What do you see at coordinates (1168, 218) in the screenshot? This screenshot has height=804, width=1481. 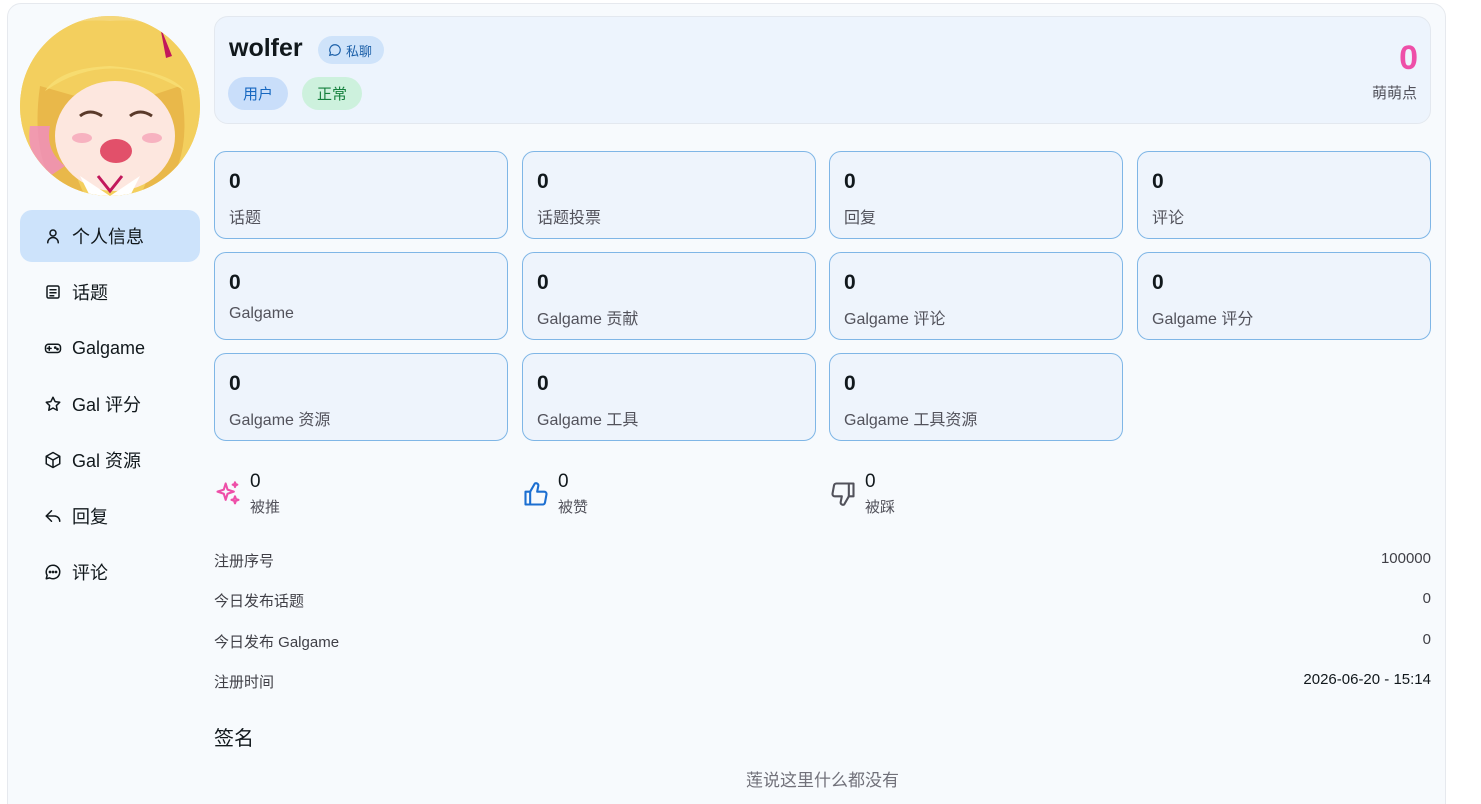 I see `stat-label: 评论` at bounding box center [1168, 218].